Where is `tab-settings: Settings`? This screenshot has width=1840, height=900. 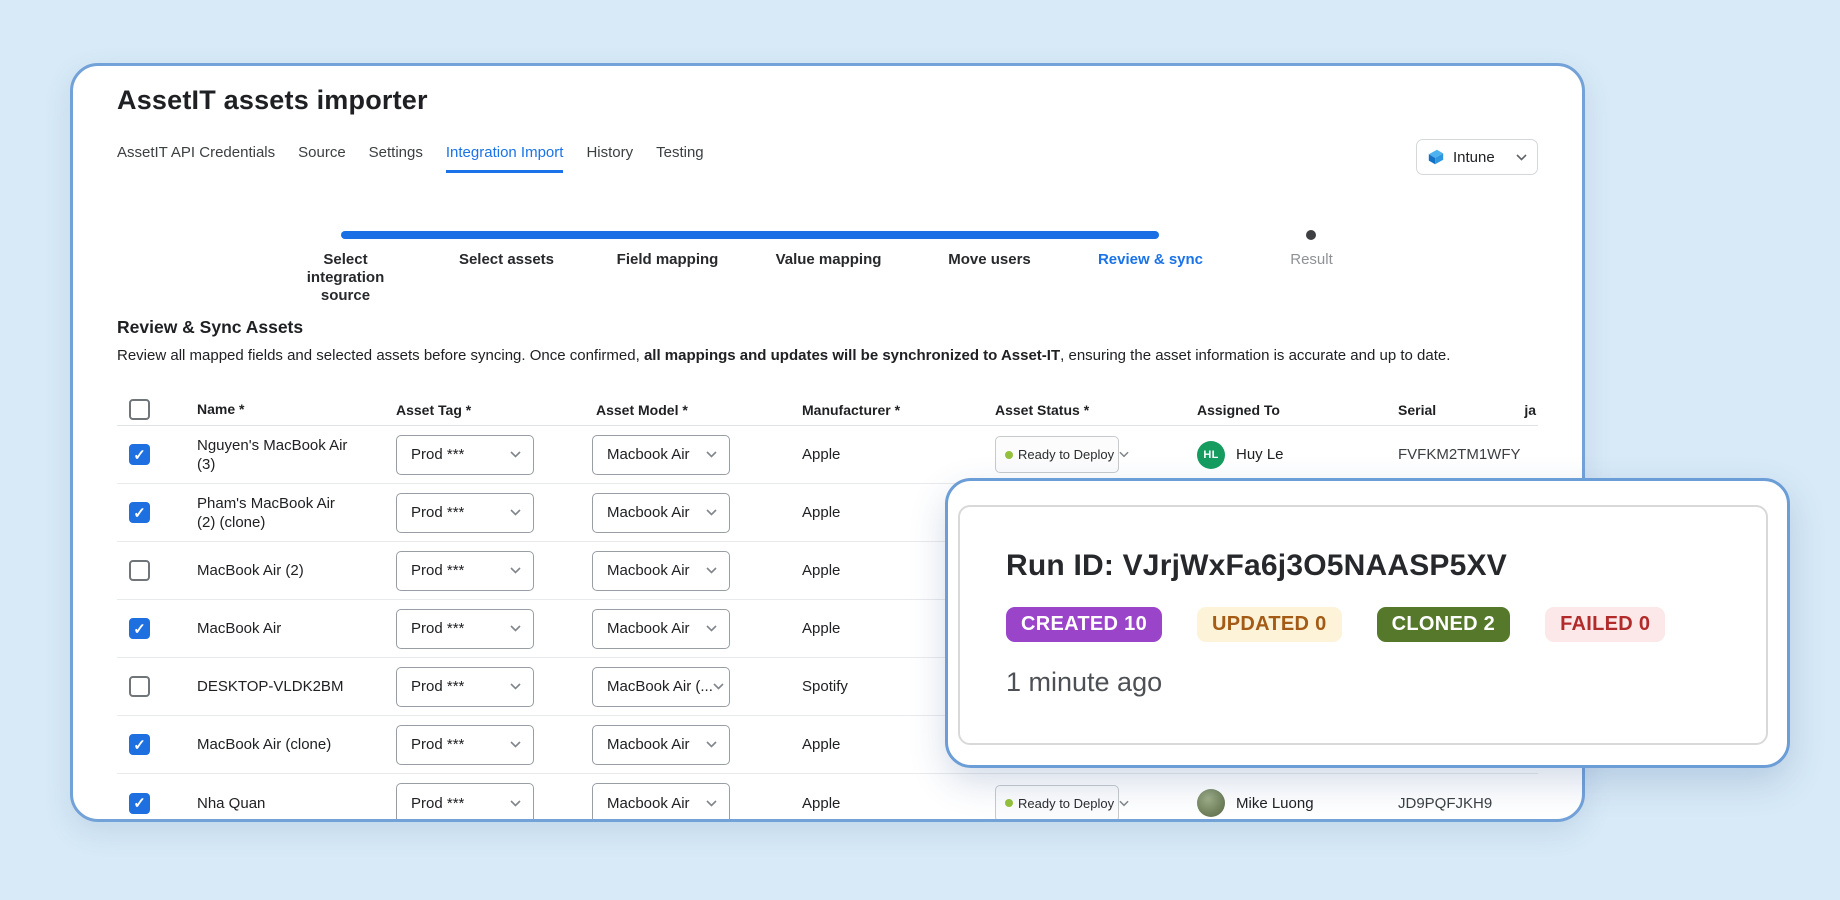 tab-settings: Settings is located at coordinates (396, 158).